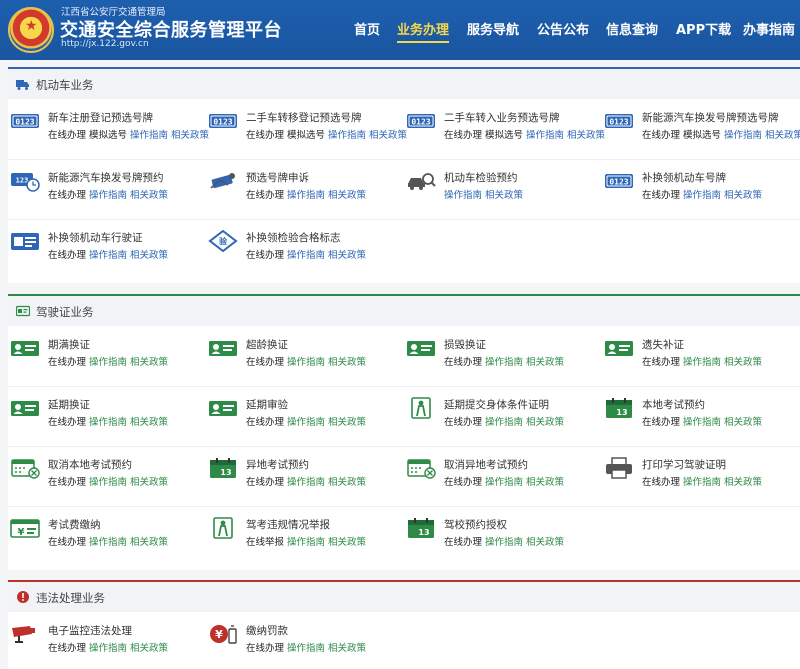 The width and height of the screenshot is (800, 669). I want to click on nav-announcements: 公告公布, so click(563, 28).